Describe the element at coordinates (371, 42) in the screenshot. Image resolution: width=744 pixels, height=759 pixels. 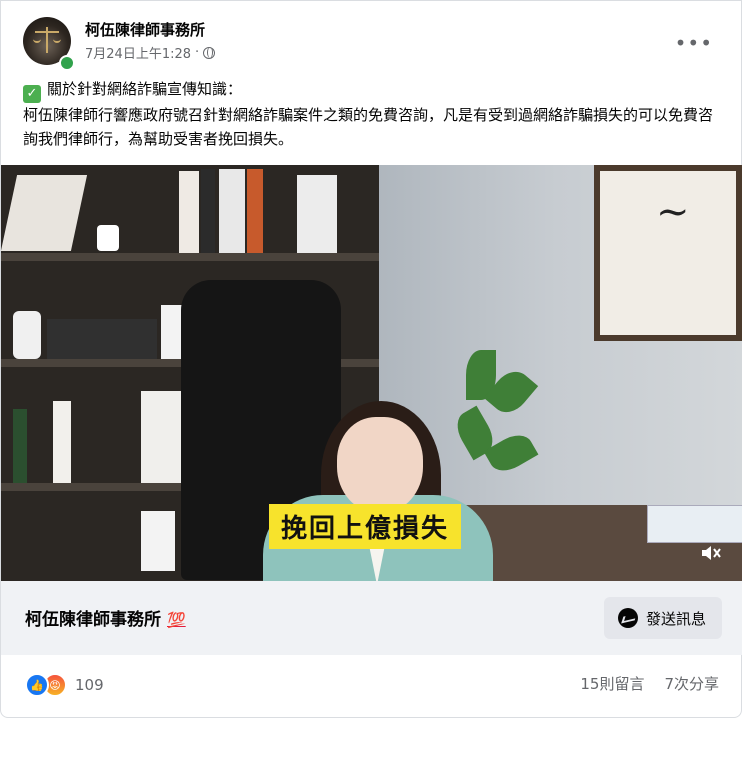
I see `post-header: 柯伍陳律師事務所 7月24日上午1:28 · •••` at that location.